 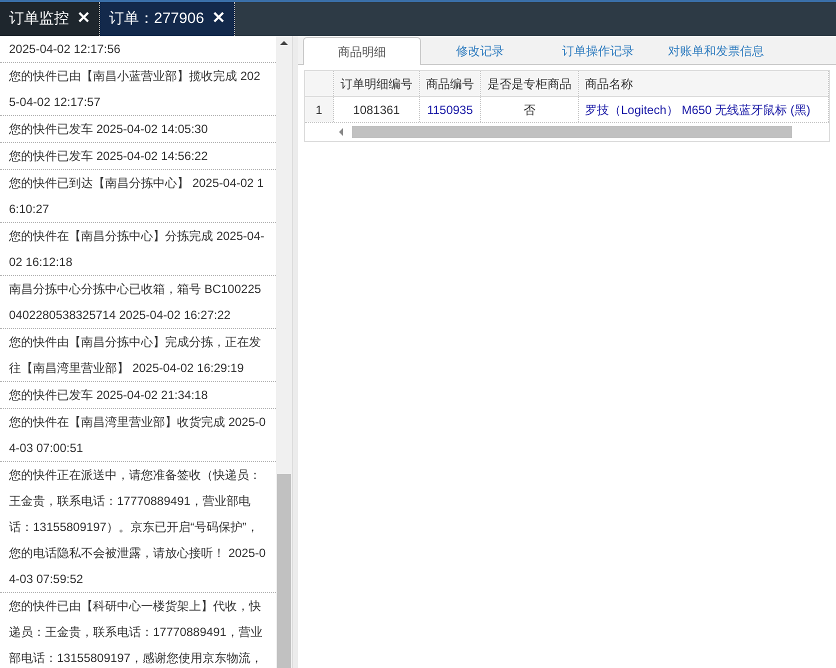 I want to click on column-header: 是否是专柜商品, so click(x=530, y=83).